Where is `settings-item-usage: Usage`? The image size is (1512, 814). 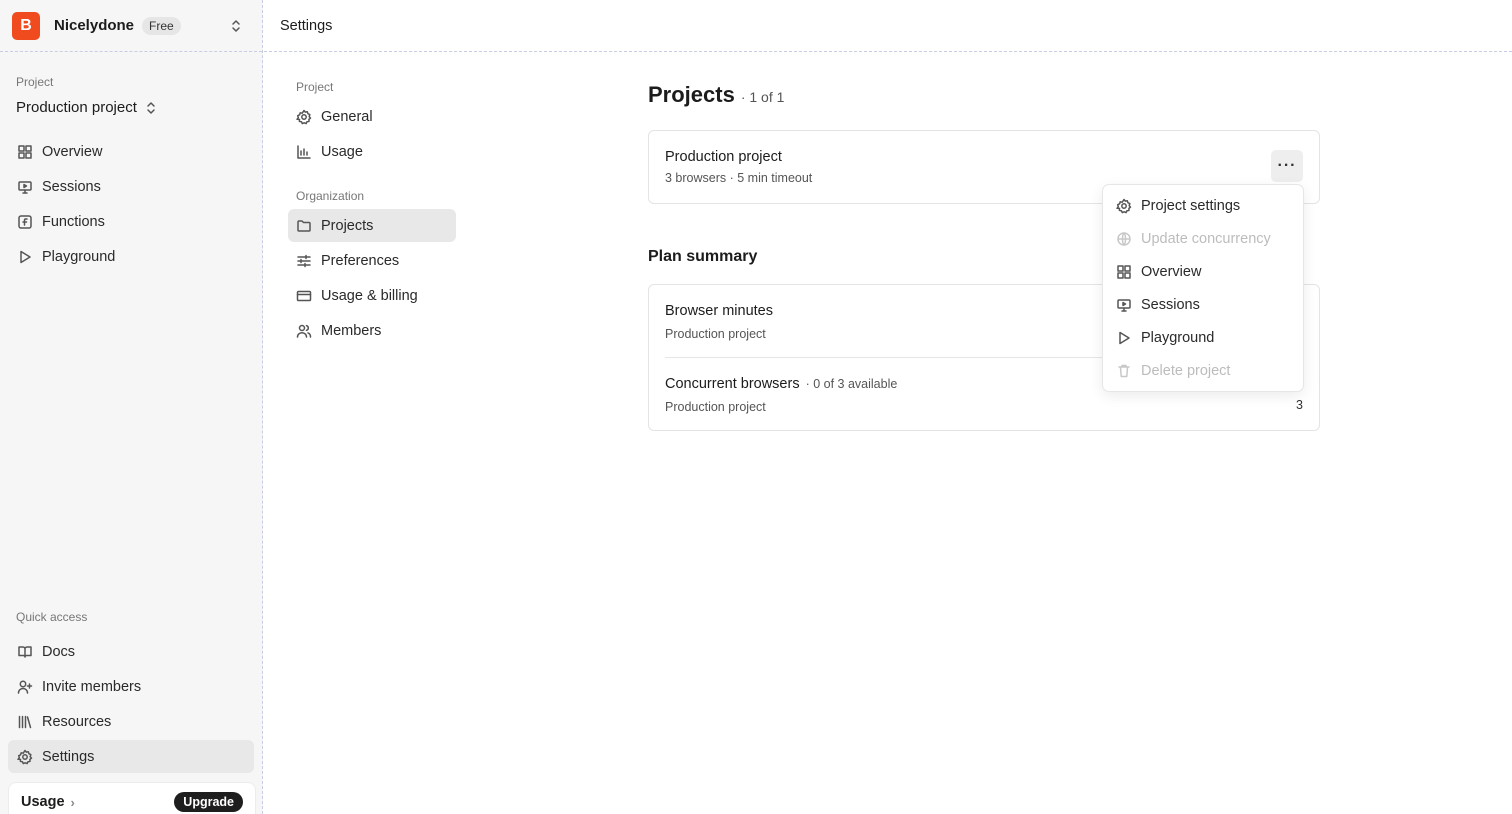 settings-item-usage: Usage is located at coordinates (372, 151).